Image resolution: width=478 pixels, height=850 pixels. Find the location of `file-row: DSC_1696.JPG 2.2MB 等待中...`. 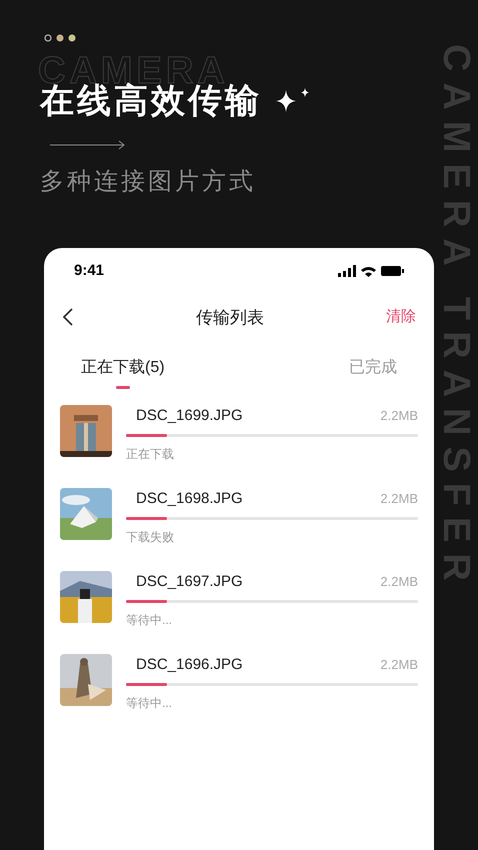

file-row: DSC_1696.JPG 2.2MB 等待中... is located at coordinates (239, 695).